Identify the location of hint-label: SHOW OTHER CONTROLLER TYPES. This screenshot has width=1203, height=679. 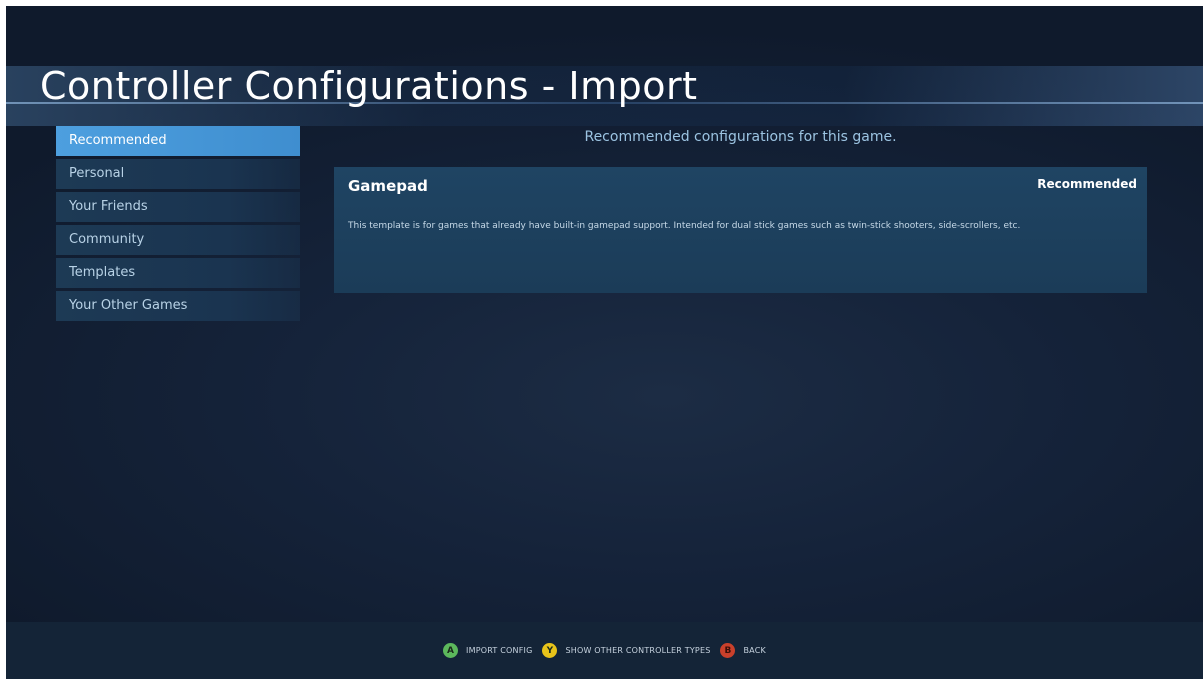
(638, 650).